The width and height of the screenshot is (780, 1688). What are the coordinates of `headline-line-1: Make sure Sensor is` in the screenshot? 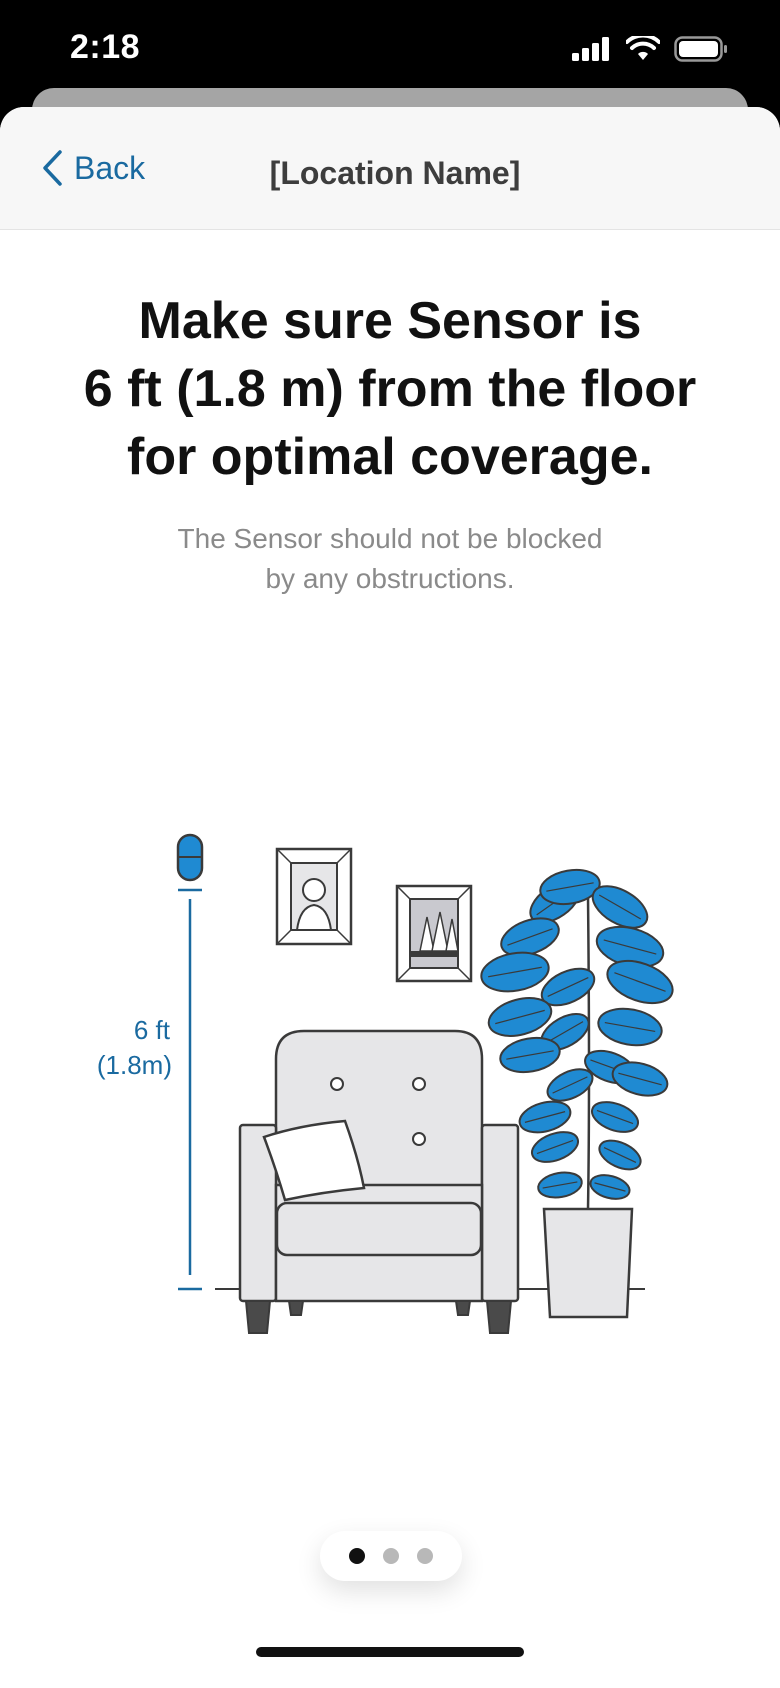 It's located at (390, 321).